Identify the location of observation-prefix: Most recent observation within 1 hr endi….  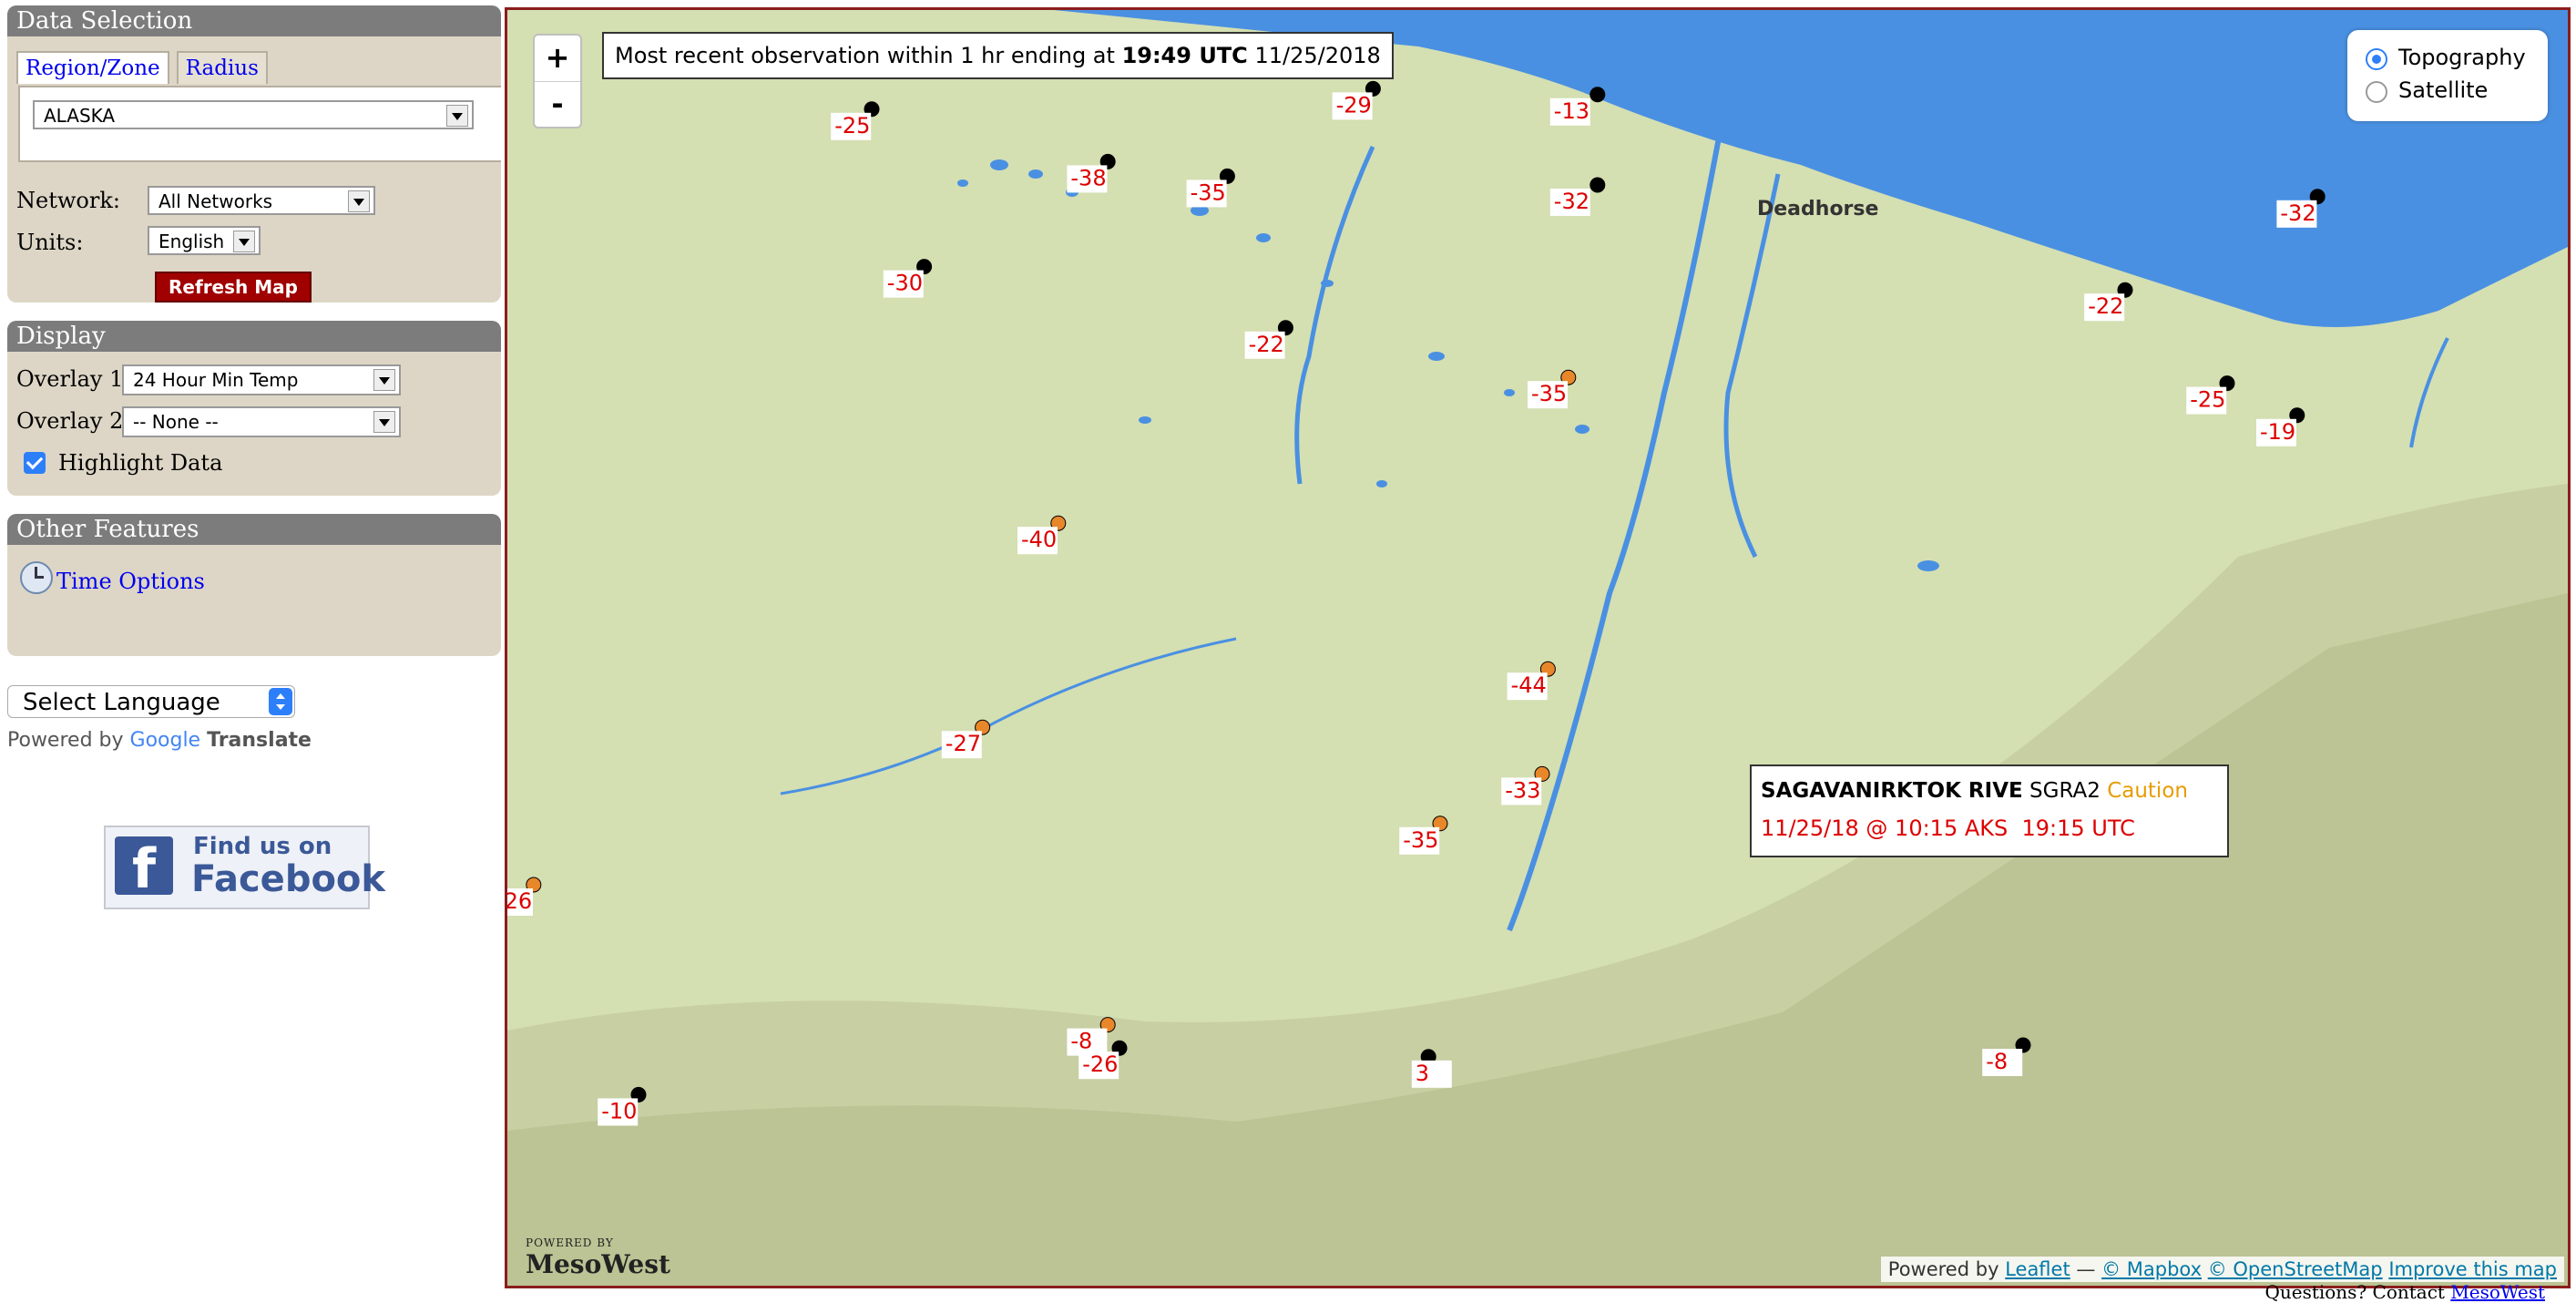
(865, 55).